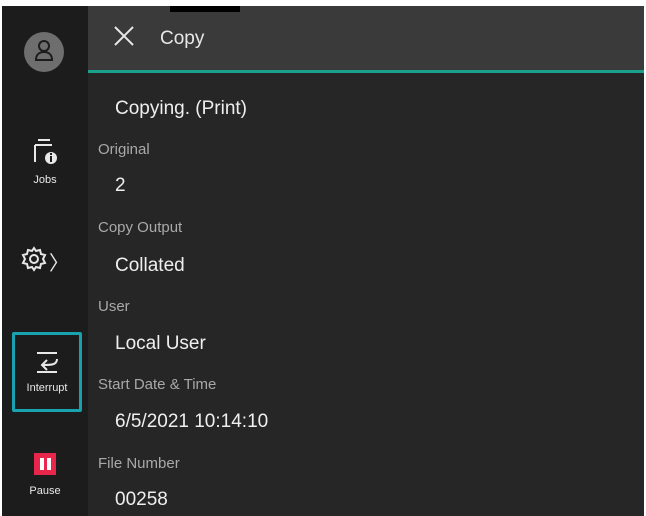 This screenshot has height=516, width=646. I want to click on close-button, so click(124, 38).